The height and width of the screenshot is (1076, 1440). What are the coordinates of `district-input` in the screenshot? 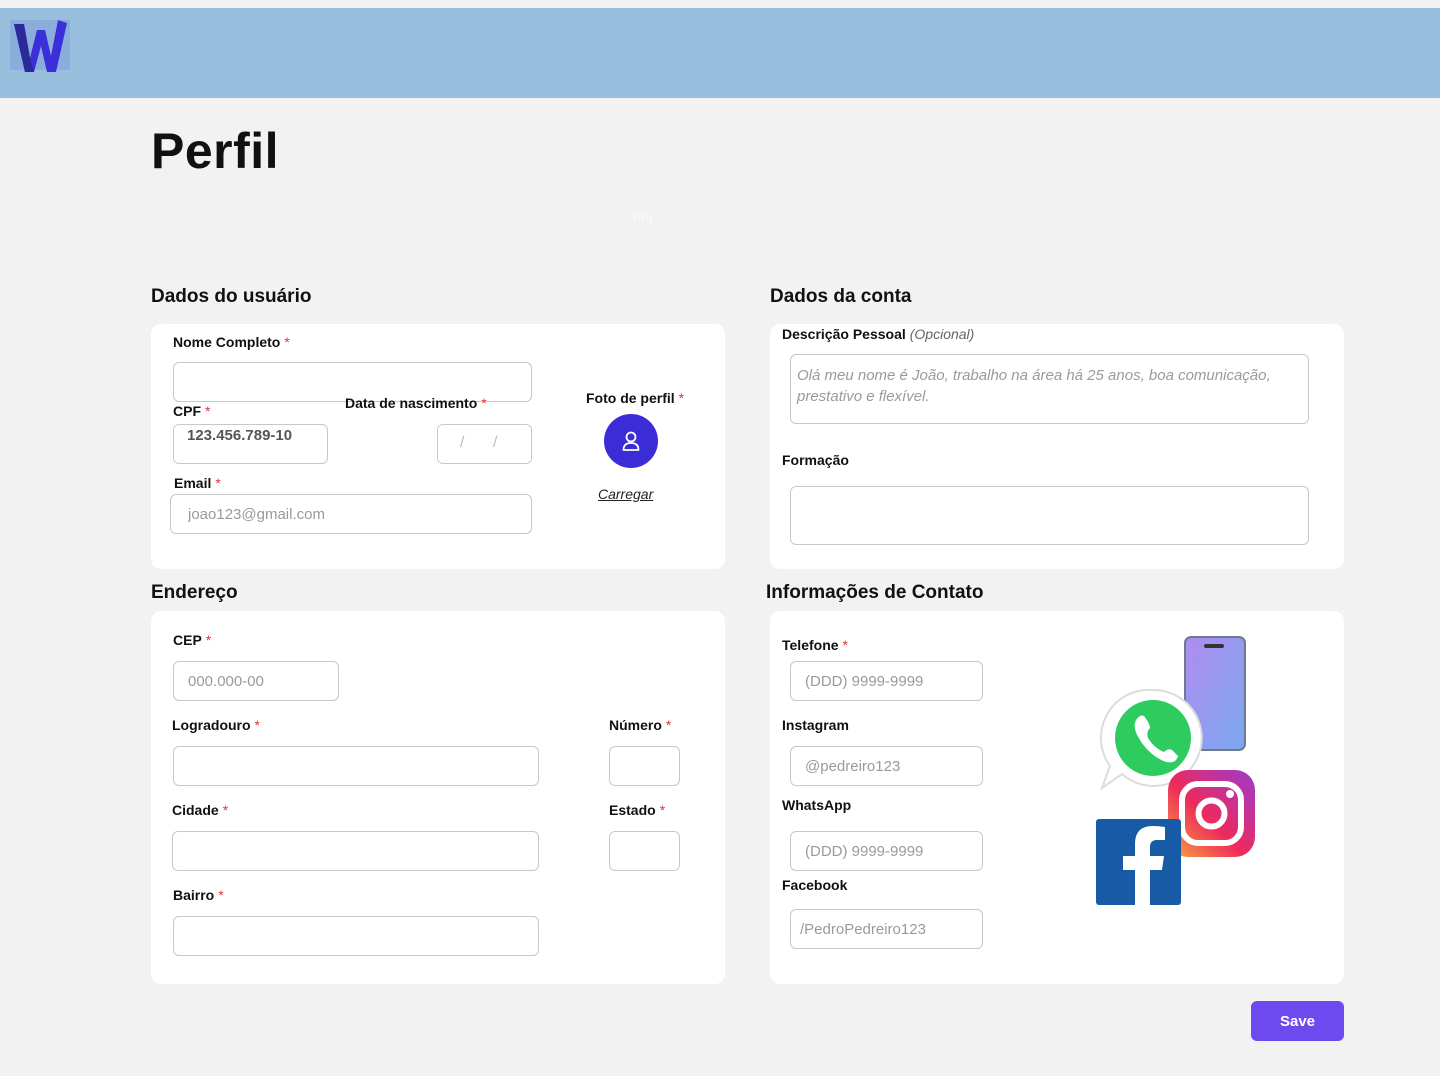 It's located at (356, 936).